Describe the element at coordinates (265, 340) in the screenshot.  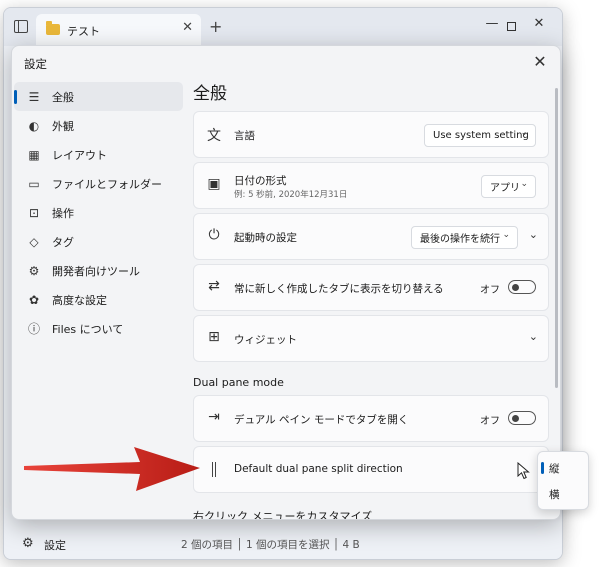
I see `widgets-label: ウィジェット` at that location.